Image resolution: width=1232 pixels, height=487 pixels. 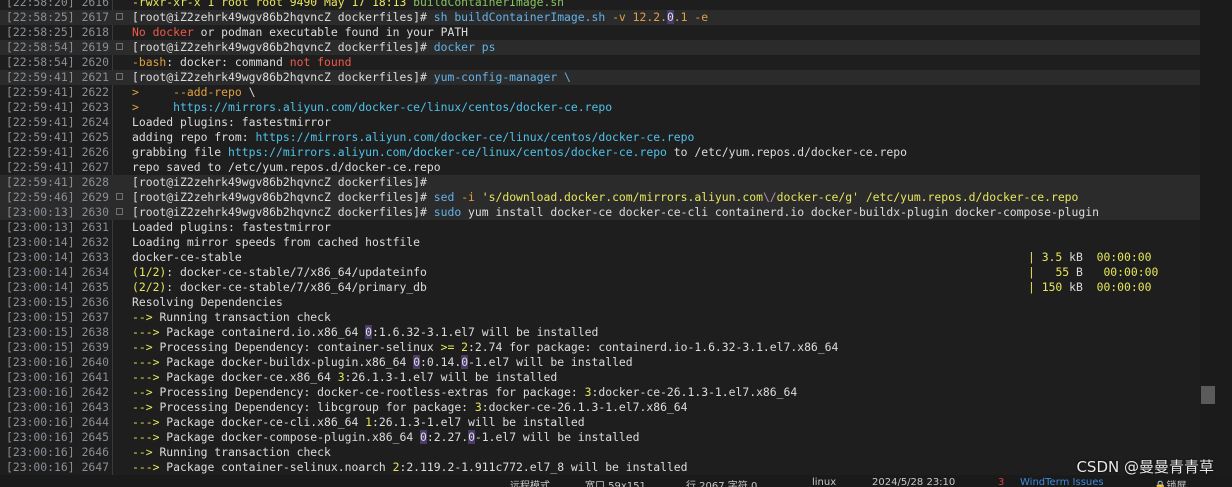 What do you see at coordinates (40, 272) in the screenshot?
I see `line-timestamp: [23:00:14]` at bounding box center [40, 272].